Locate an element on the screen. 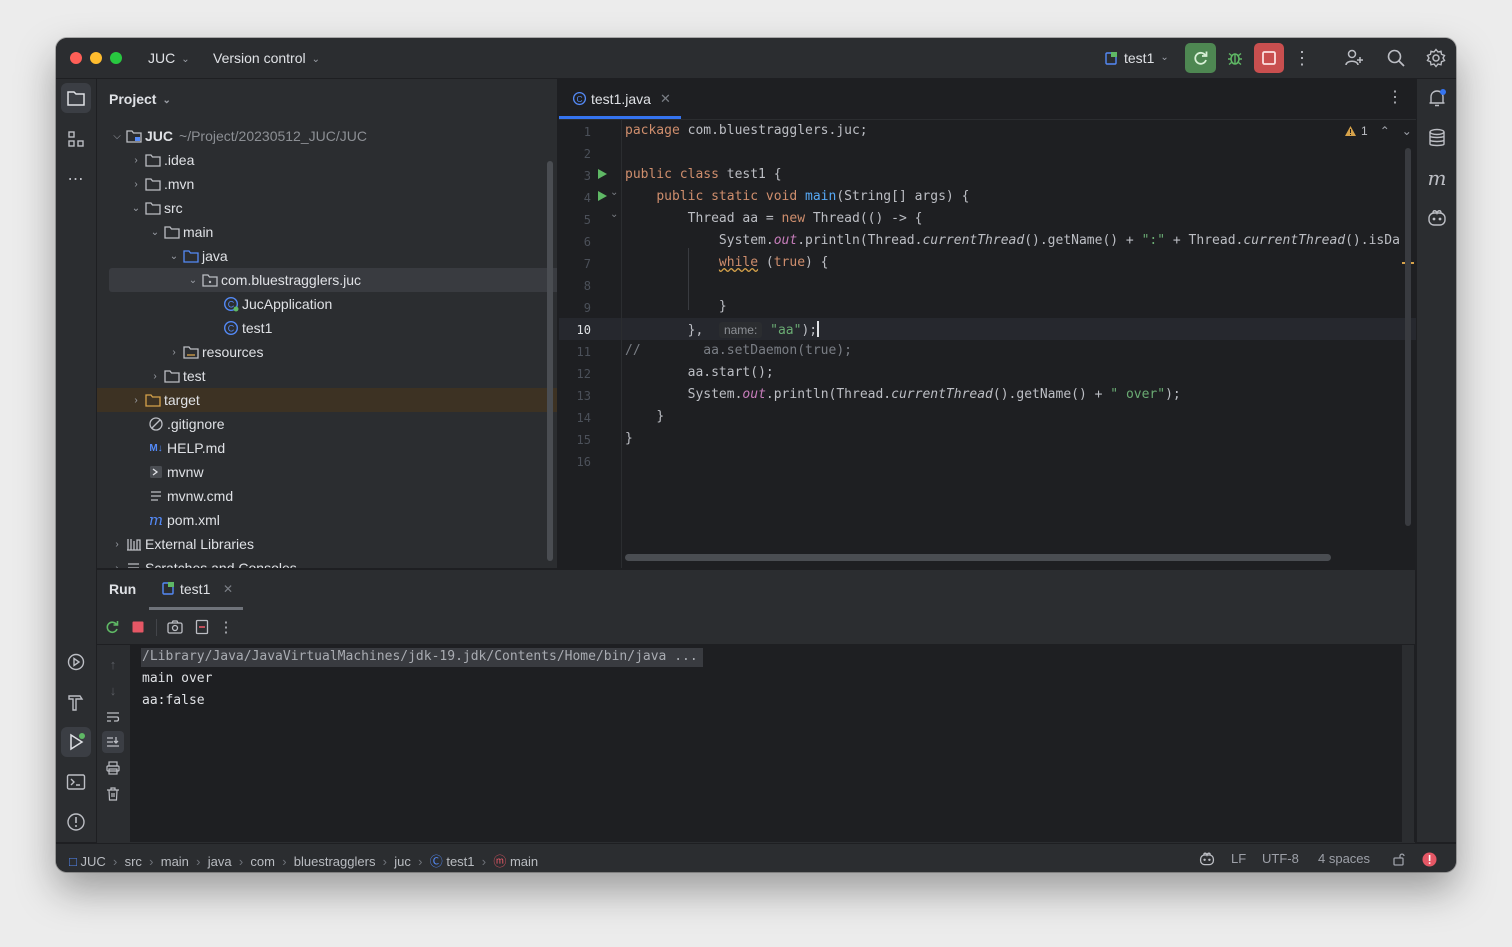  tree-row-mvnw: mvnw is located at coordinates (327, 472).